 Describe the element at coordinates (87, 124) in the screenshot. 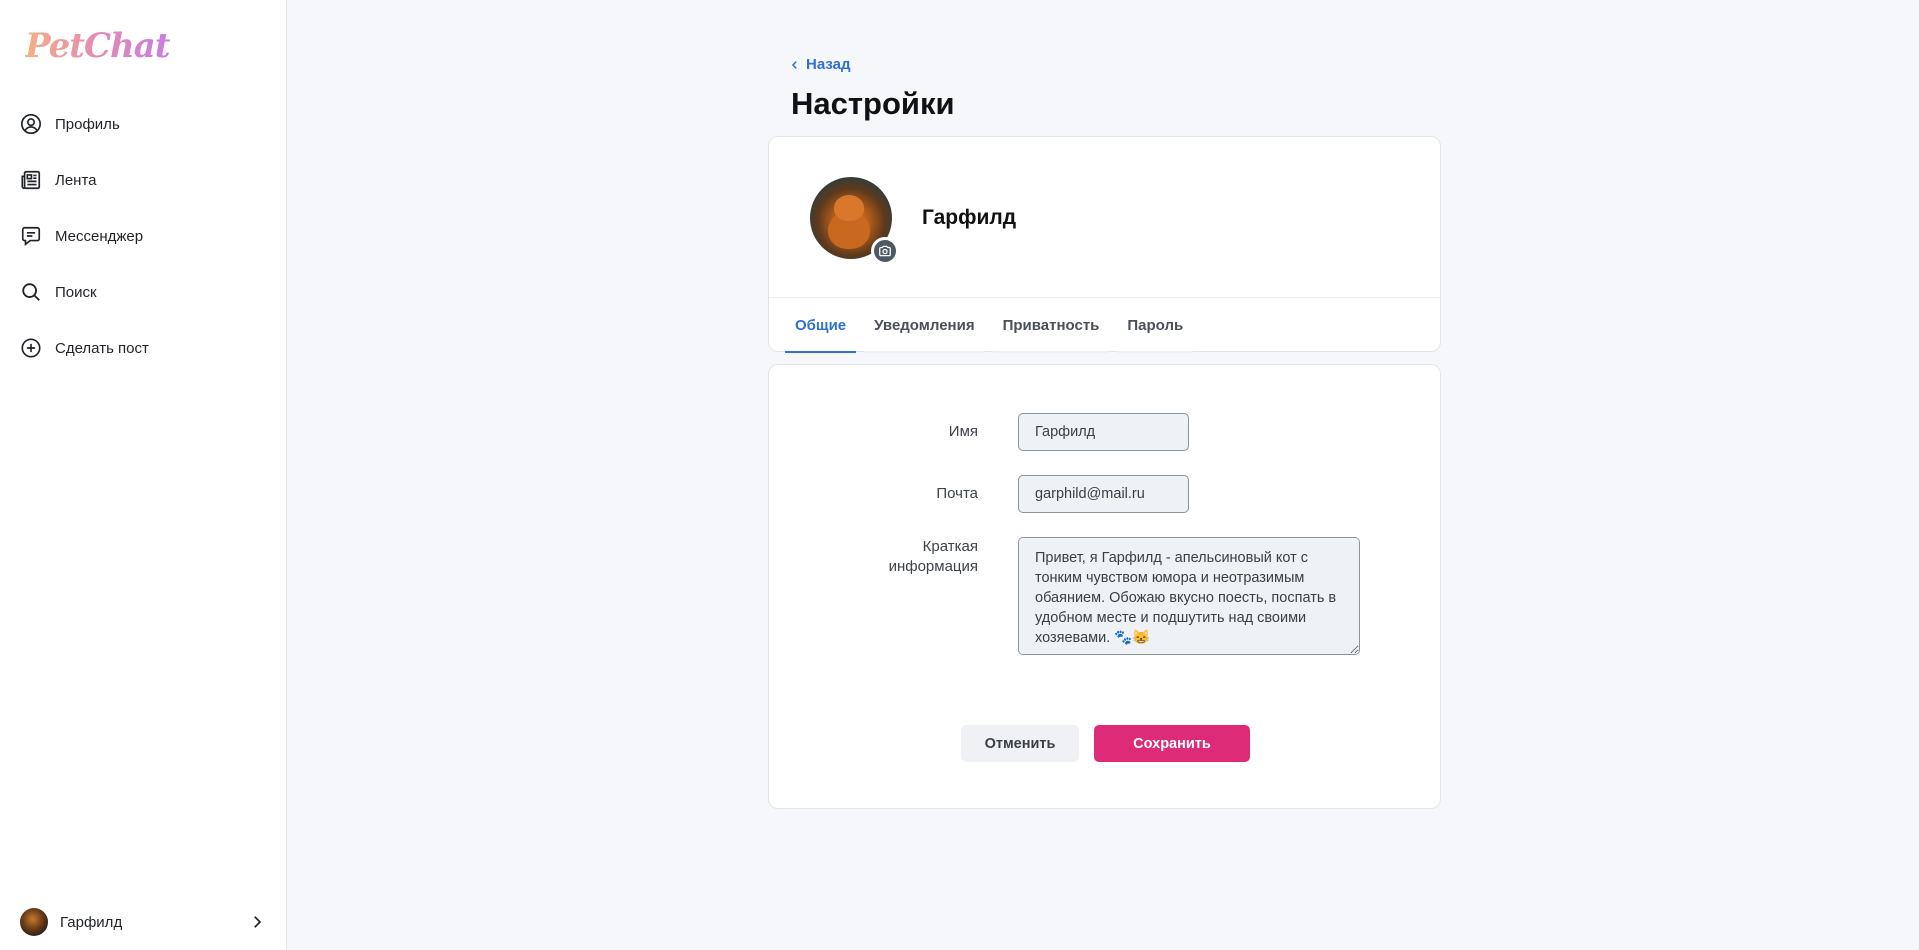

I see `sidebar-item-label: Профиль` at that location.